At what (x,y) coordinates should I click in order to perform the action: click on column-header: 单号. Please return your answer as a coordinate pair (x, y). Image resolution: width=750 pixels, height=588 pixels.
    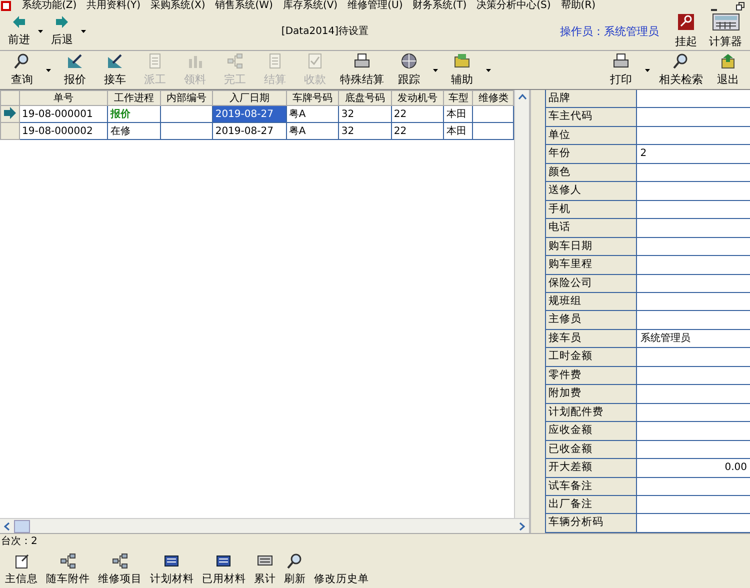
    Looking at the image, I should click on (64, 98).